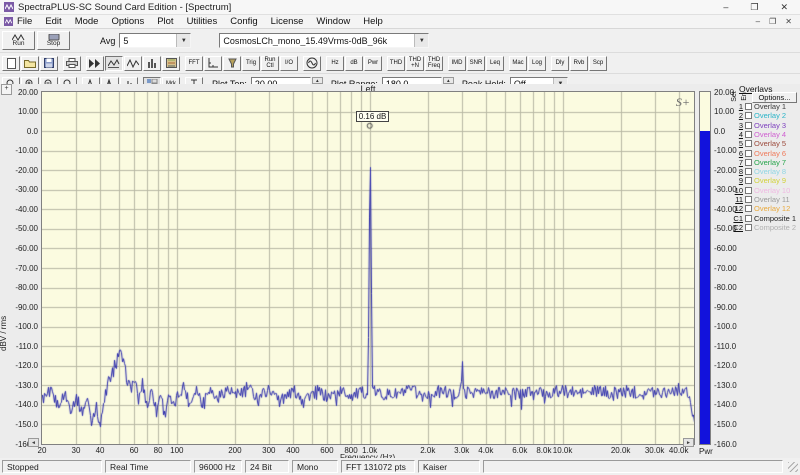  Describe the element at coordinates (312, 63) in the screenshot. I see `signal-generator-button` at that location.